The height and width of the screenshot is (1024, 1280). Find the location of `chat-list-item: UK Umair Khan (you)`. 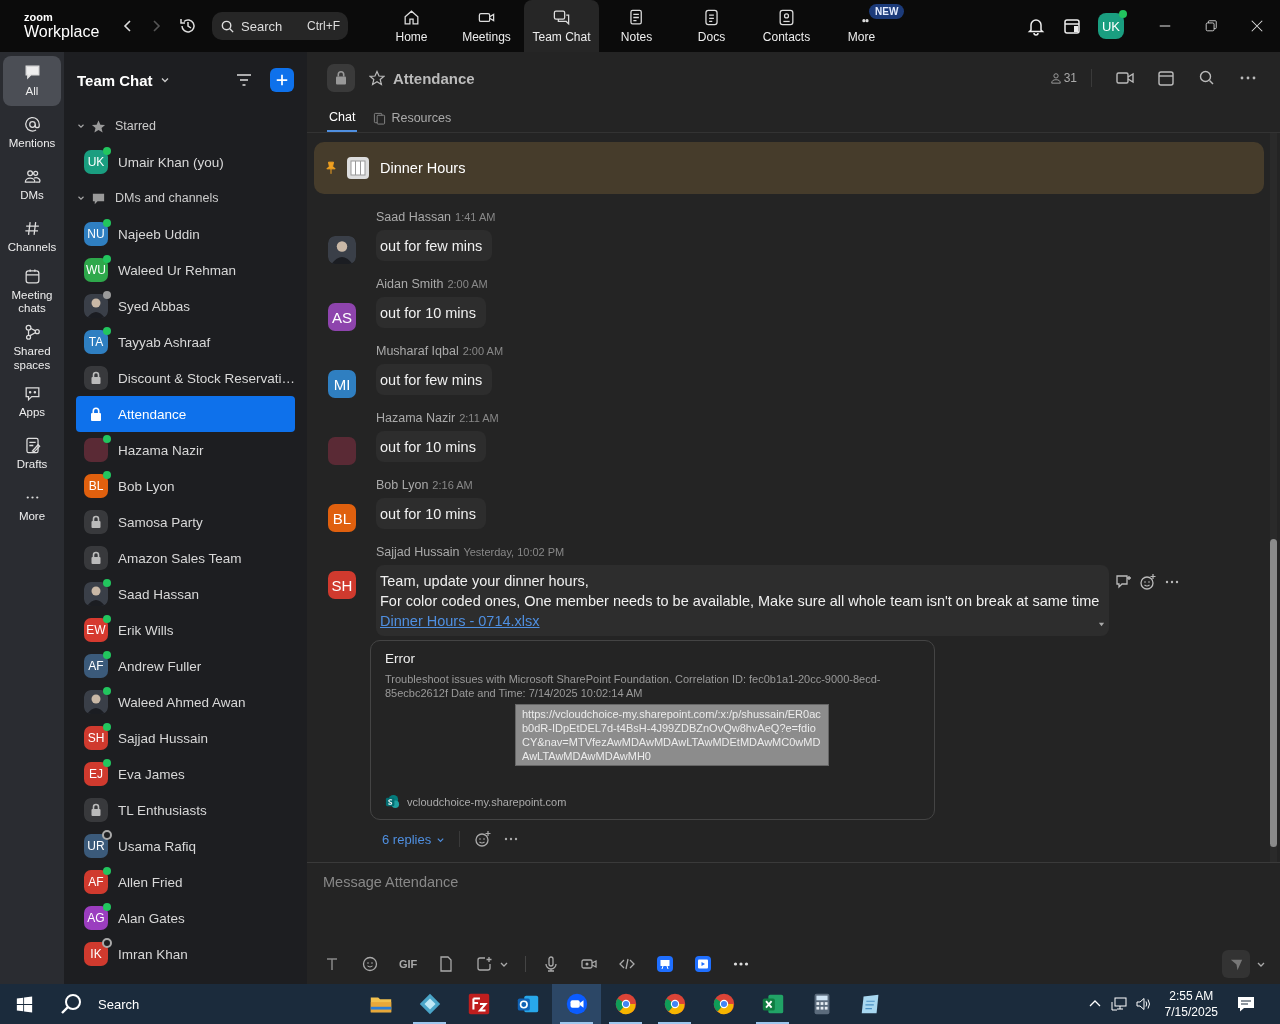

chat-list-item: UK Umair Khan (you) is located at coordinates (185, 162).